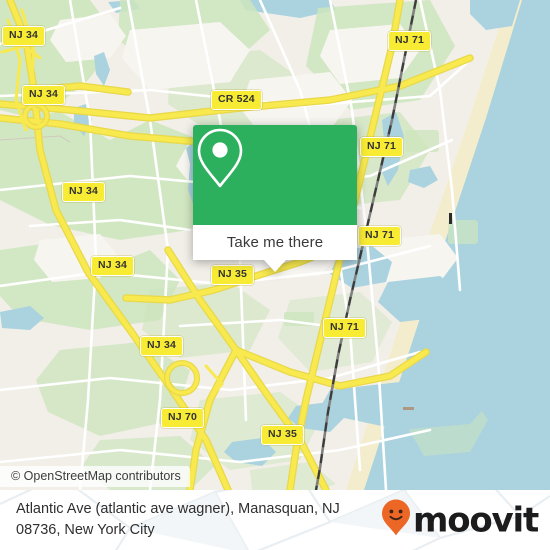 This screenshot has height=550, width=550. What do you see at coordinates (85, 530) in the screenshot?
I see `location-line-2: 08736, New York City` at bounding box center [85, 530].